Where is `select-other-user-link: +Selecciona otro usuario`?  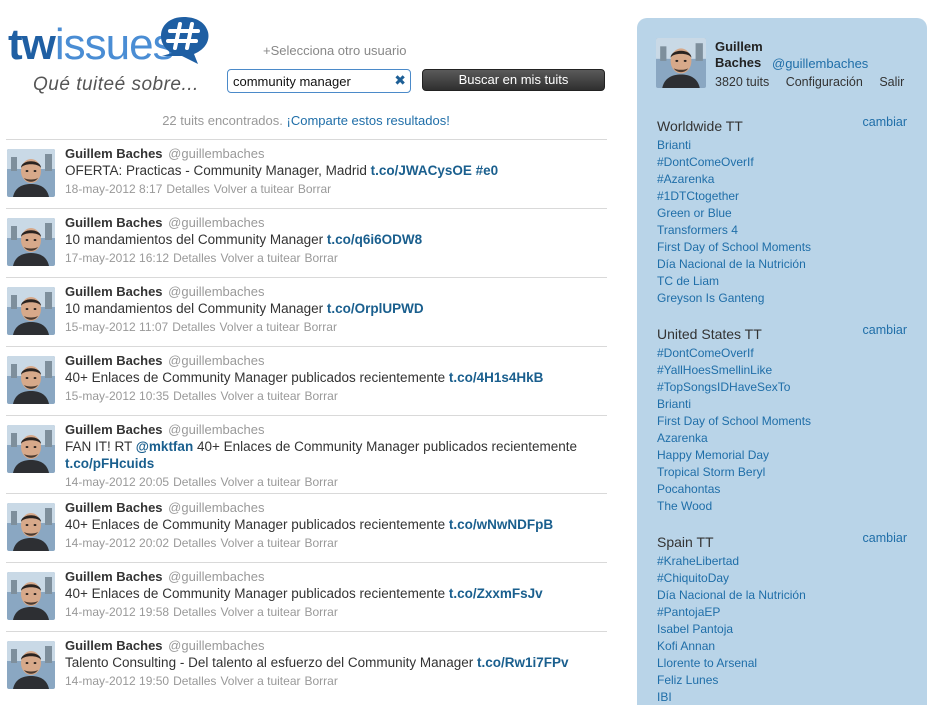
select-other-user-link: +Selecciona otro usuario is located at coordinates (334, 50).